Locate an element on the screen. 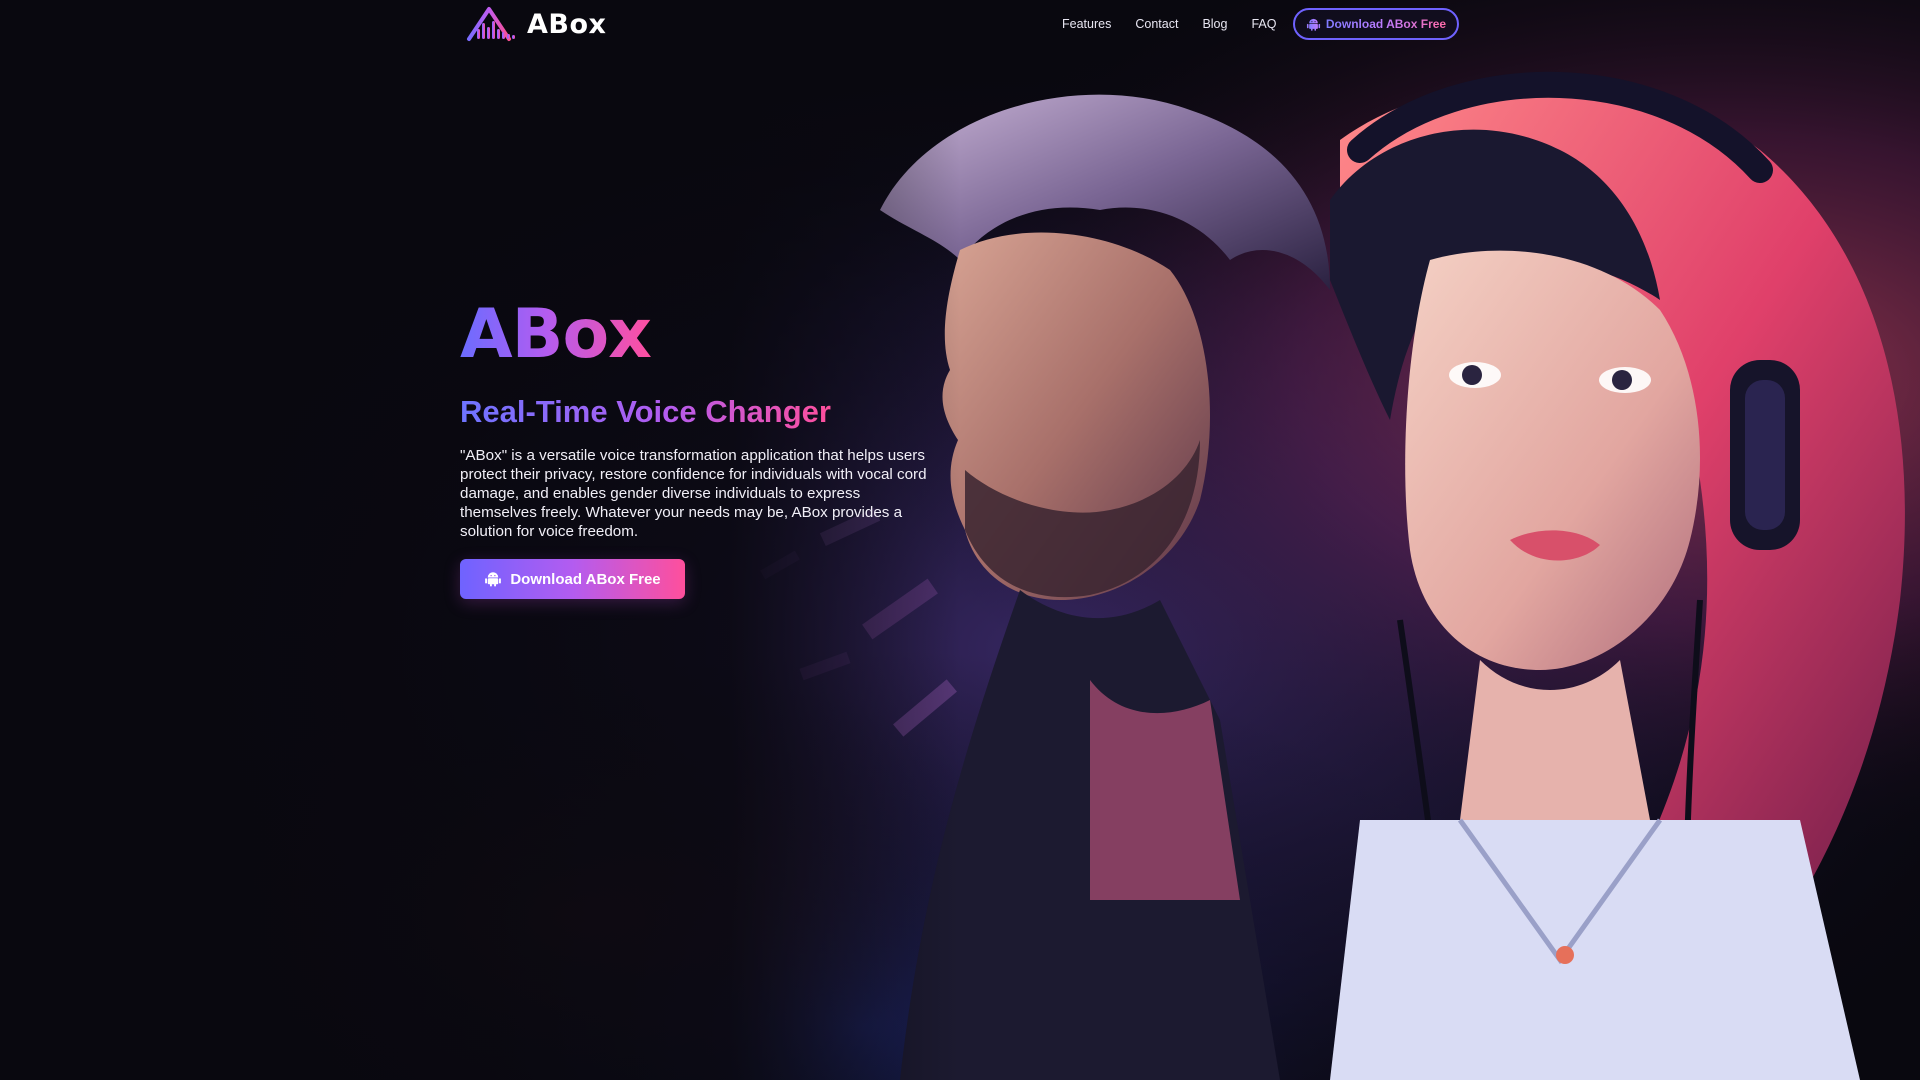 This screenshot has height=1080, width=1920. hero-download-button: Download ABox Free is located at coordinates (572, 579).